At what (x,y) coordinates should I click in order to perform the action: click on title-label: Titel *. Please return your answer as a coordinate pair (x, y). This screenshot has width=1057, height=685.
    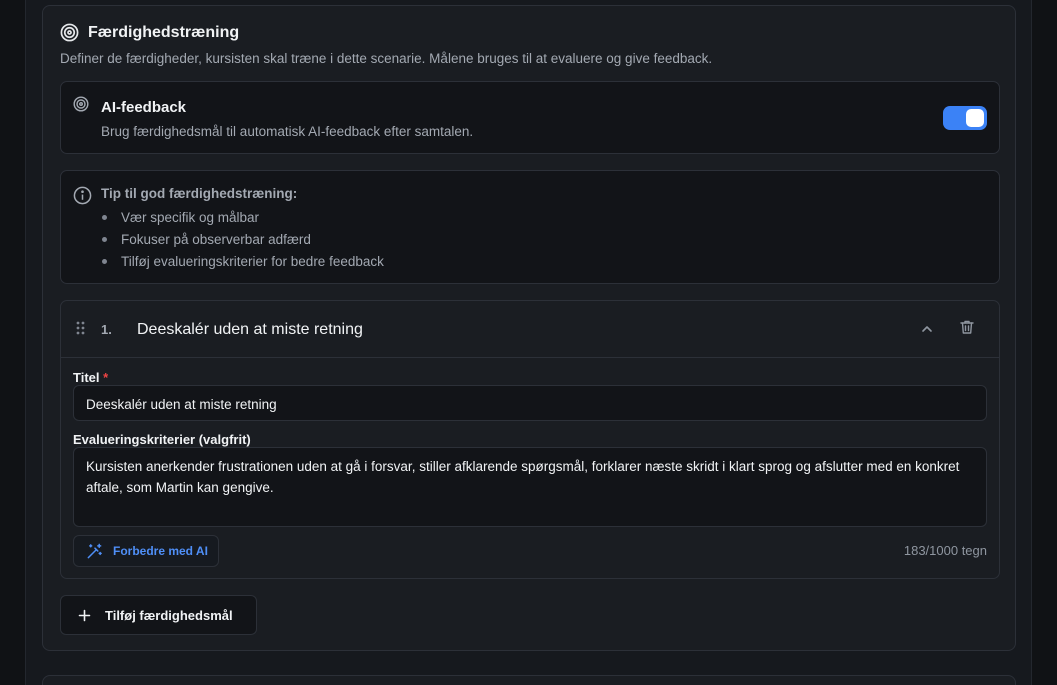
    Looking at the image, I should click on (90, 377).